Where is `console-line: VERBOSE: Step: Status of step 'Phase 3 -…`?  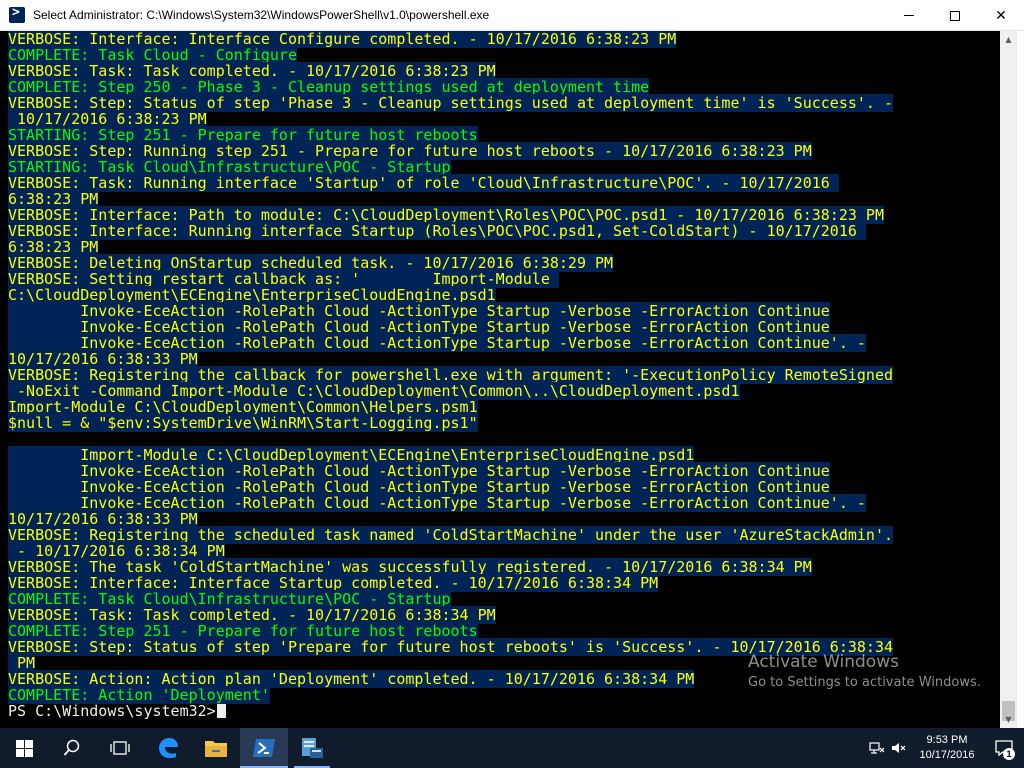 console-line: VERBOSE: Step: Status of step 'Phase 3 -… is located at coordinates (451, 103).